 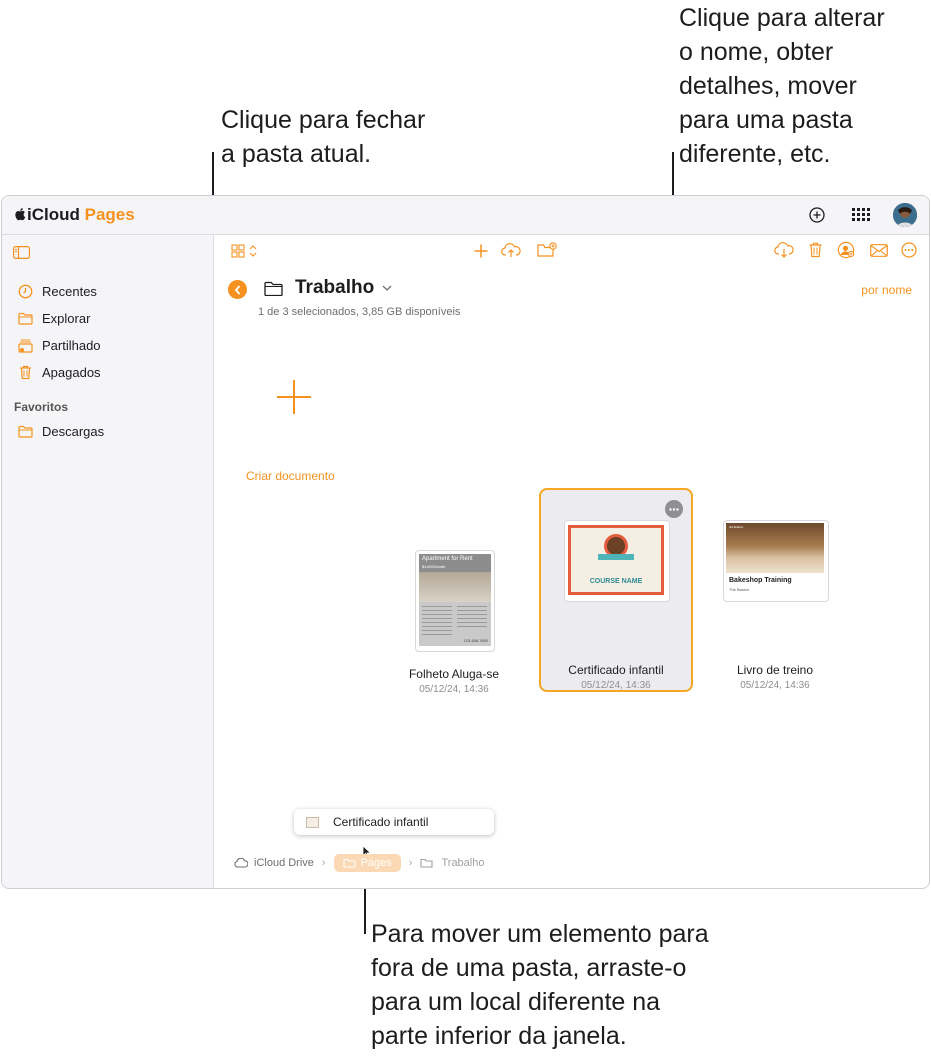 I want to click on sidebar-item-explorar: Explorar, so click(x=54, y=318).